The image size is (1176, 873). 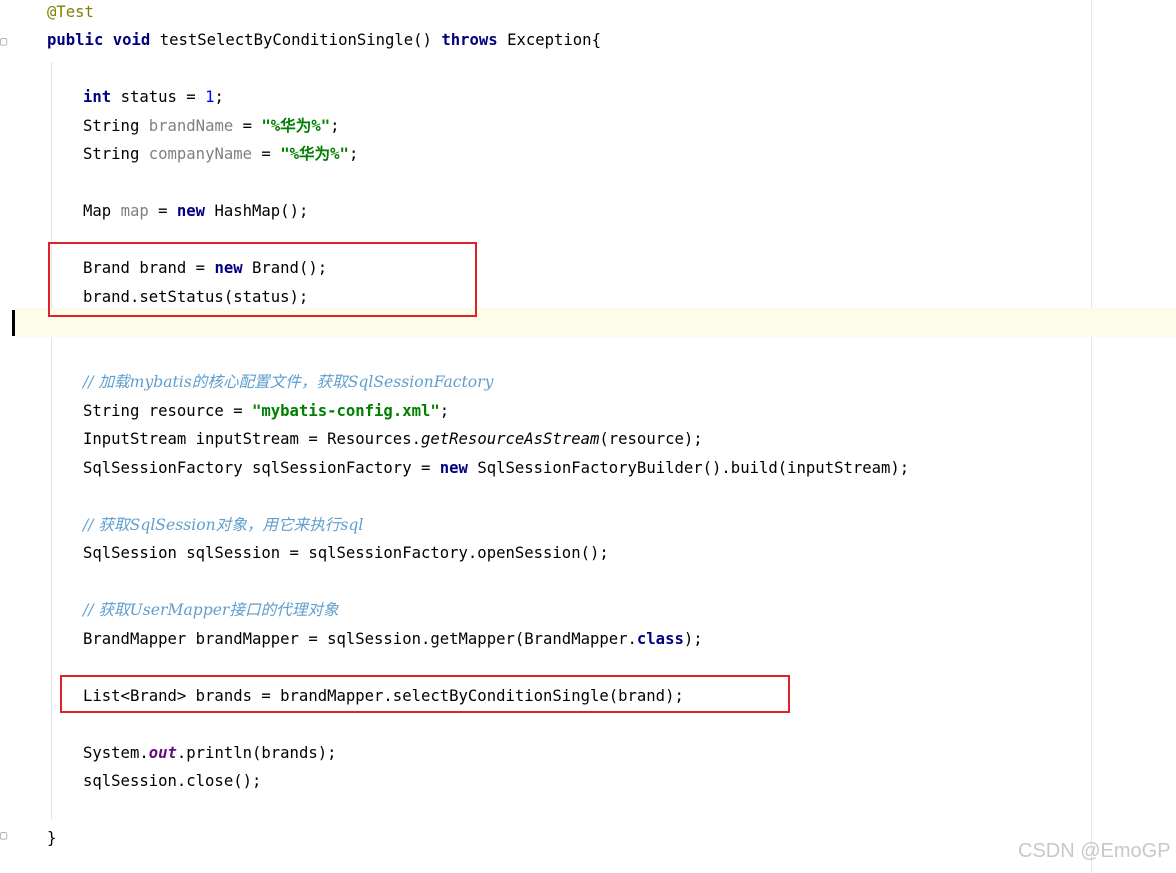 I want to click on code-token: (resource);, so click(x=651, y=439).